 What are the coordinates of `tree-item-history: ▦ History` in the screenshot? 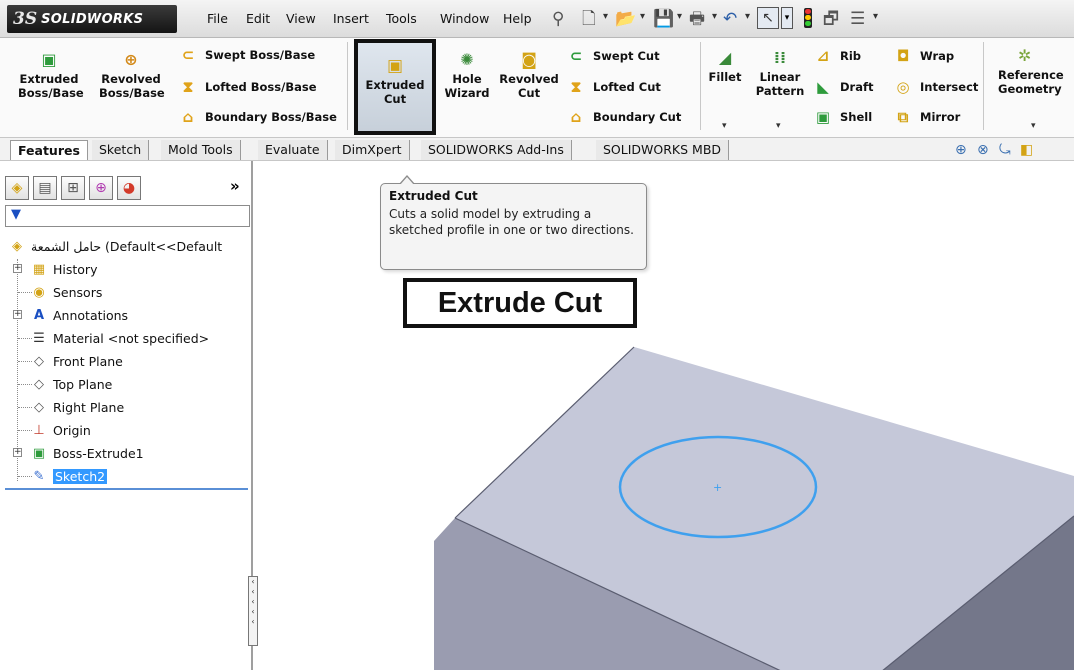 It's located at (64, 269).